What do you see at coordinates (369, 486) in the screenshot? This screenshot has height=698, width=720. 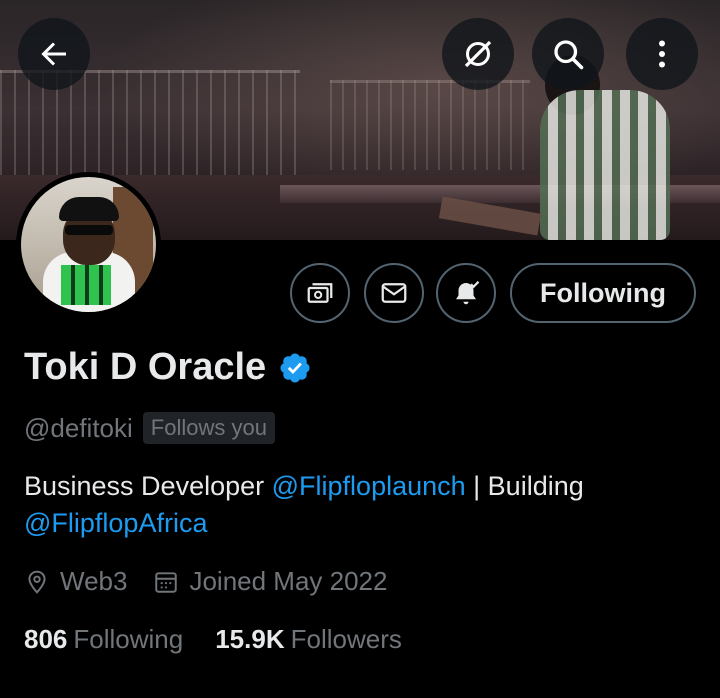 I see `bio-mention-flipfloplaunch: @Flipfloplaunch` at bounding box center [369, 486].